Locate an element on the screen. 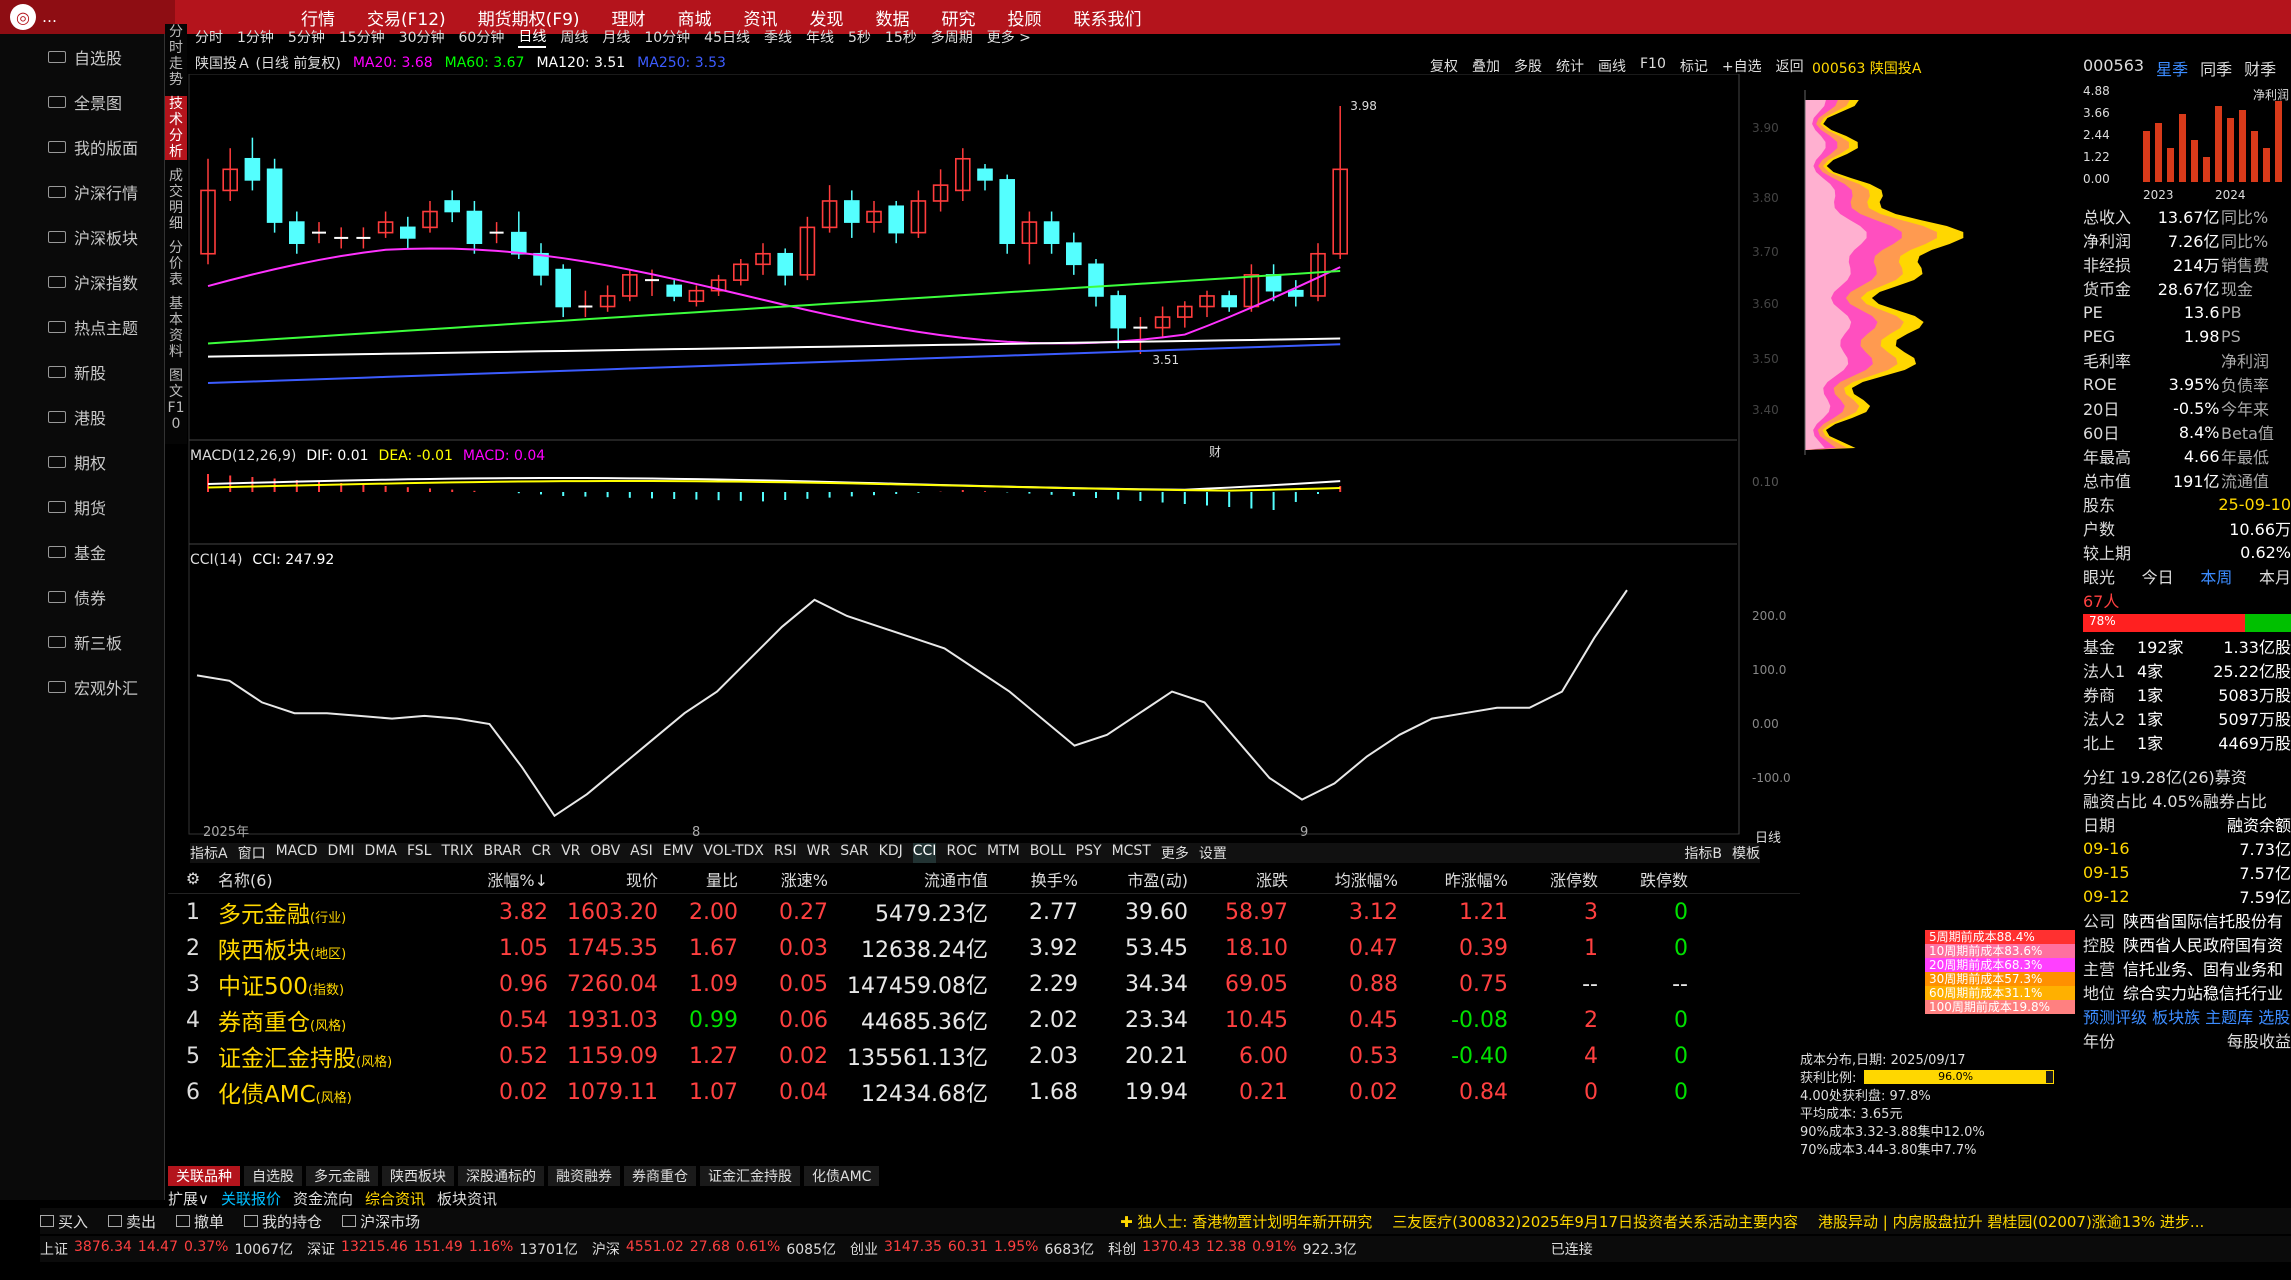 This screenshot has width=2291, height=1280. vtab-1: 技术分析 is located at coordinates (176, 128).